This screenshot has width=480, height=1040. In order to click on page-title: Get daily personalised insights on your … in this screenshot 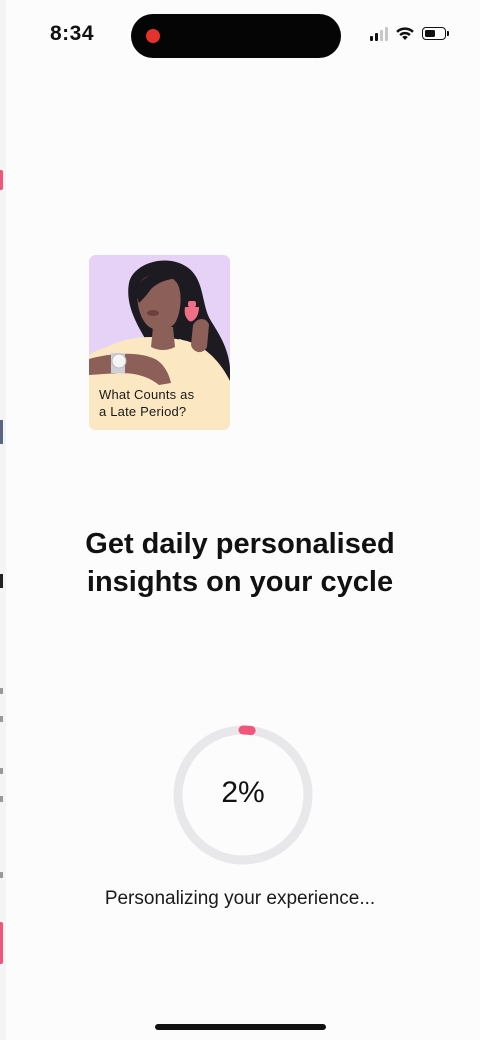, I will do `click(240, 563)`.